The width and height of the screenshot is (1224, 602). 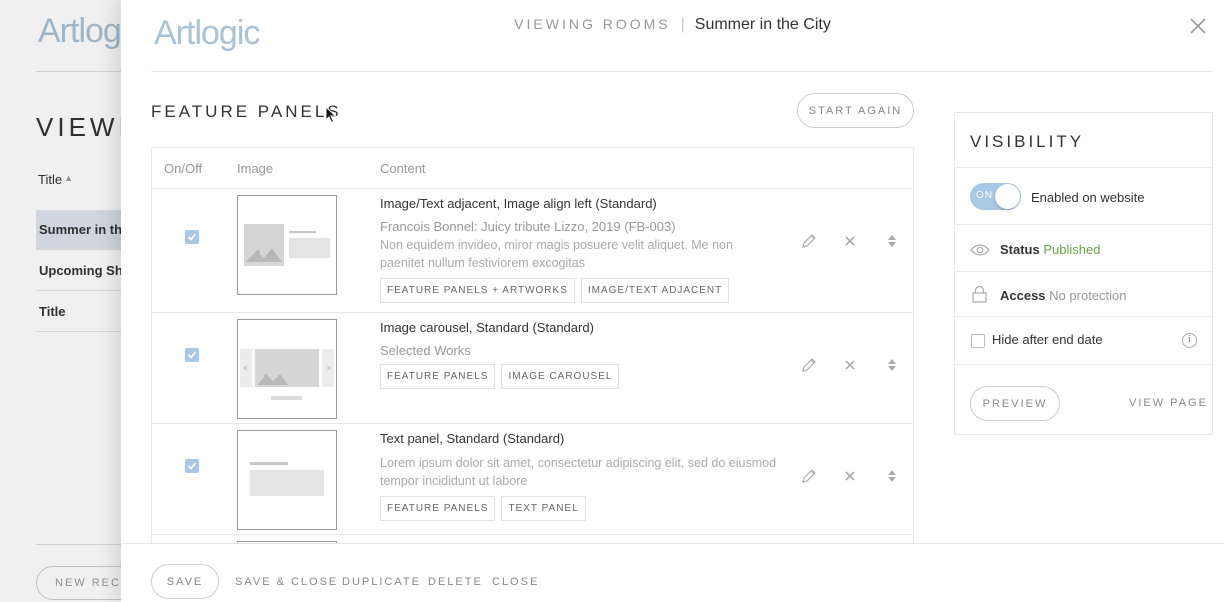 I want to click on start-again-button: START AGAIN, so click(x=855, y=110).